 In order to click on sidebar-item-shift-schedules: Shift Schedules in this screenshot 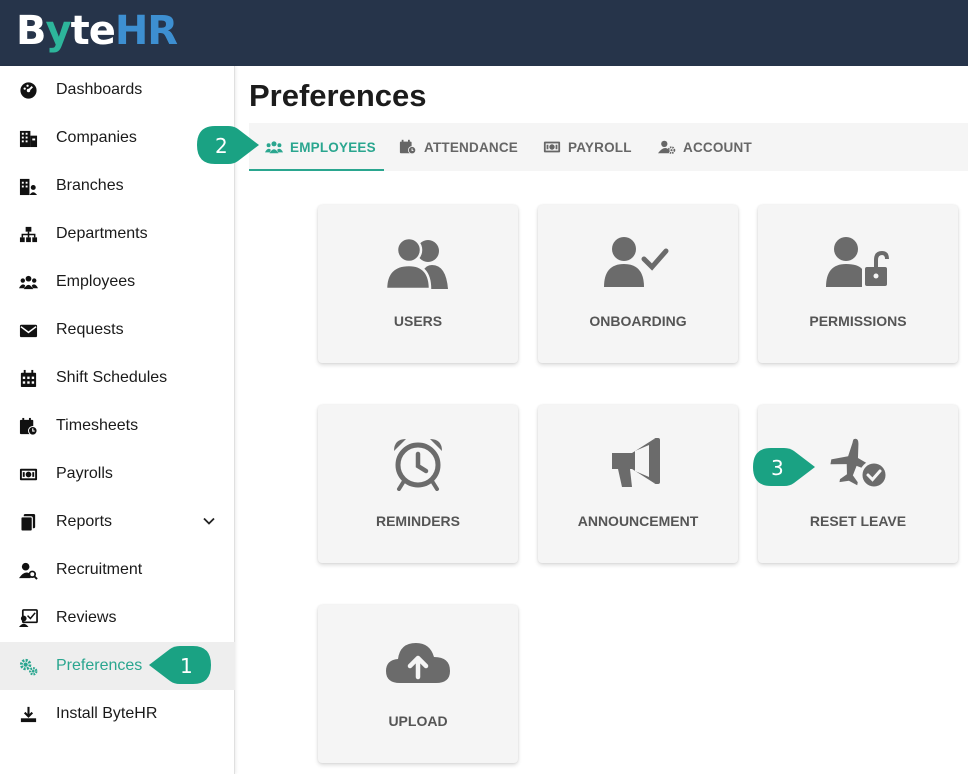, I will do `click(117, 378)`.